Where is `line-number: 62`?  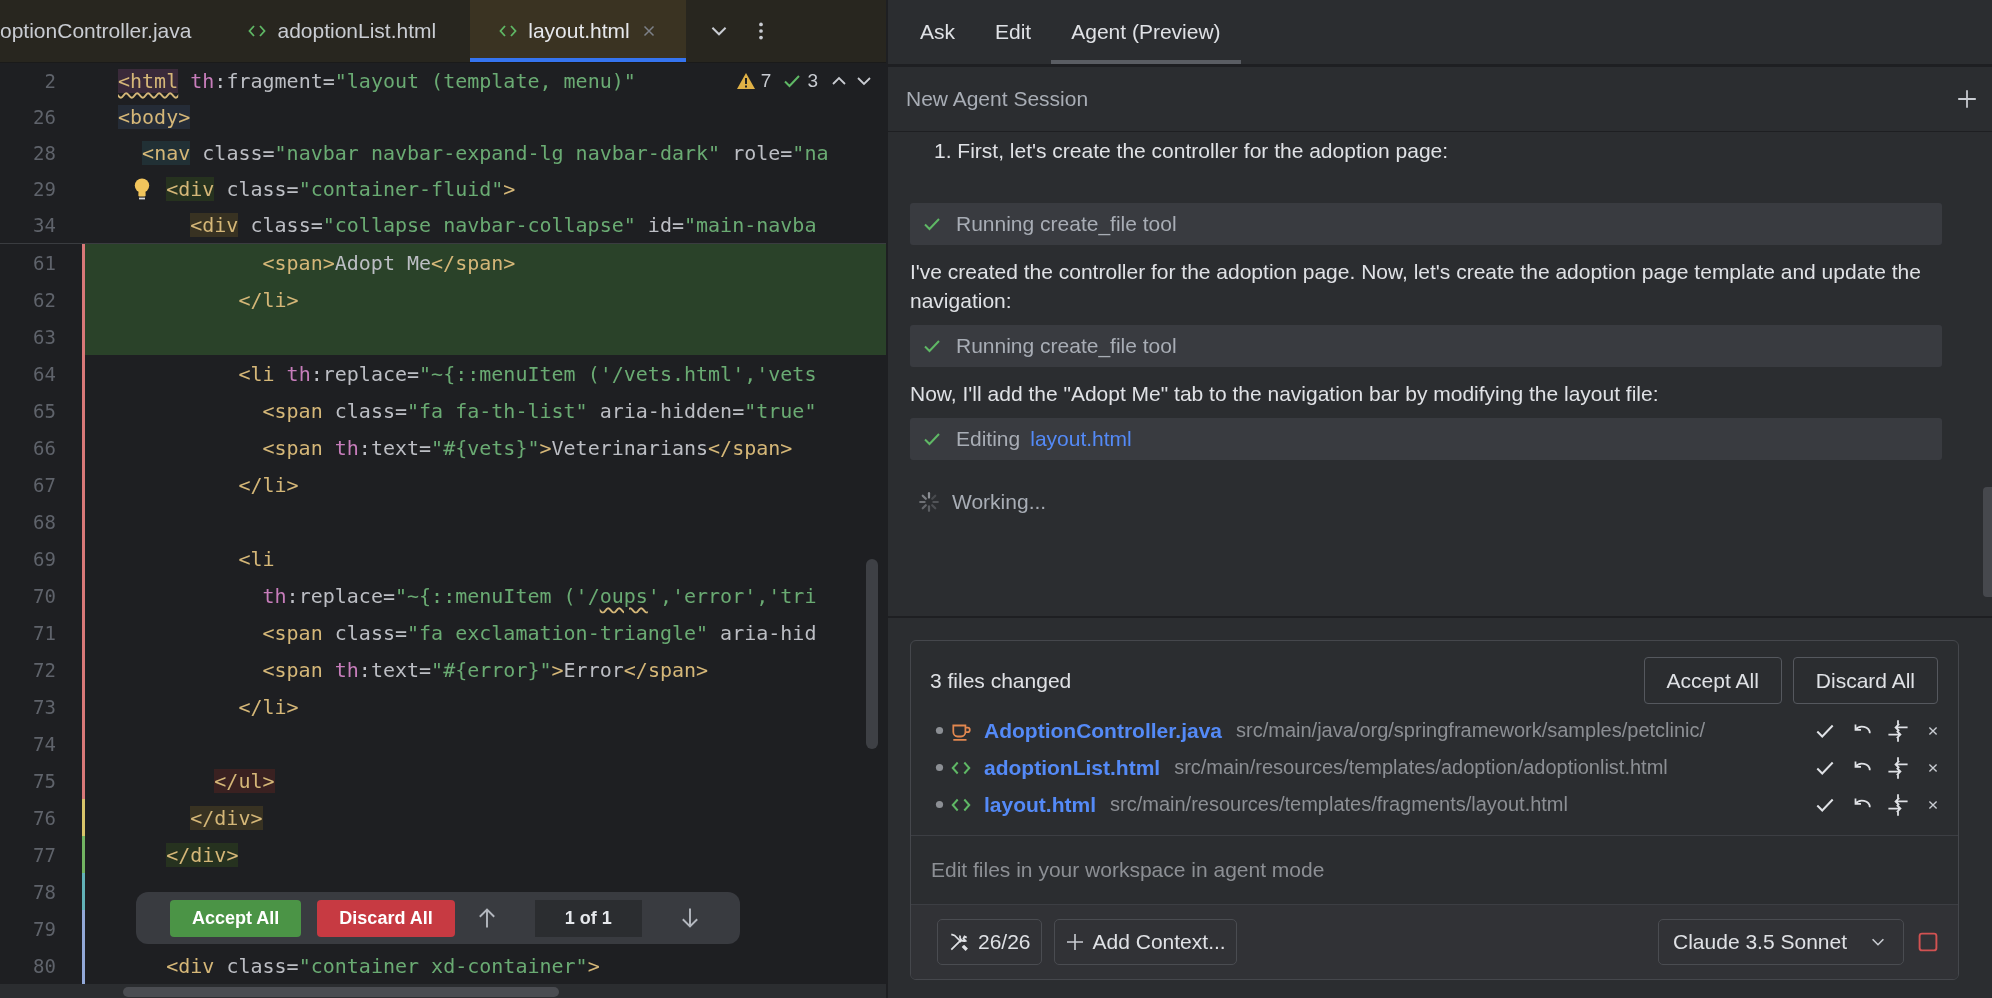 line-number: 62 is located at coordinates (44, 299).